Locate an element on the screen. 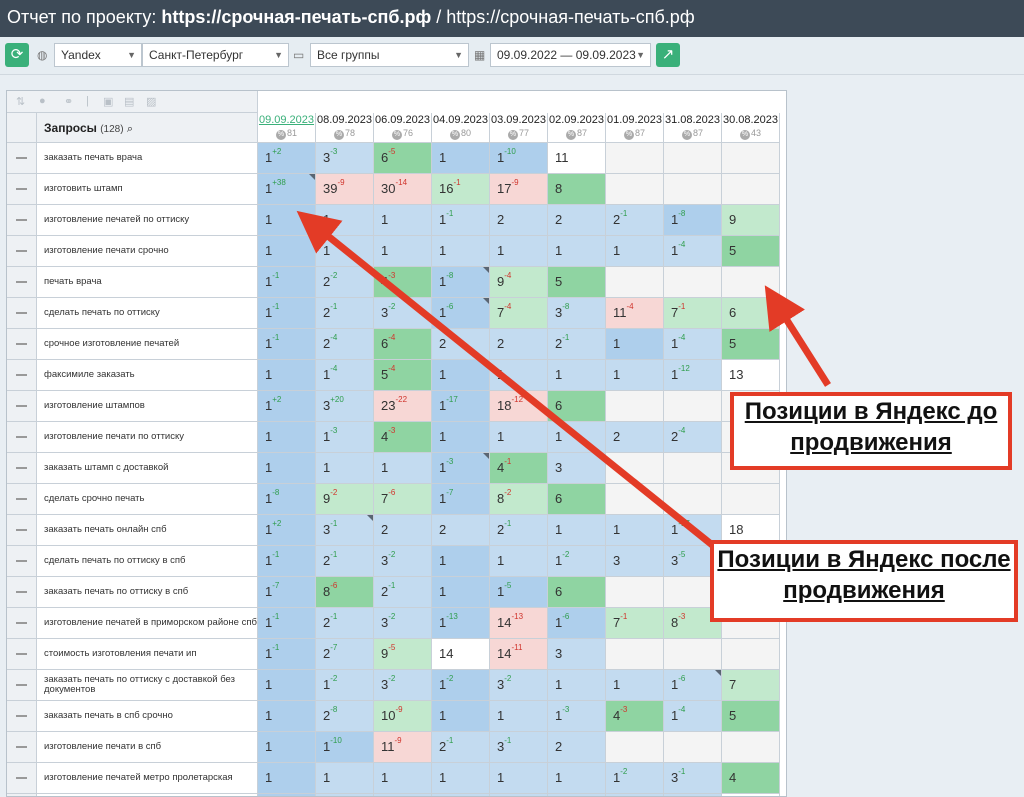 The height and width of the screenshot is (797, 1024). position-cell: 7 is located at coordinates (751, 685).